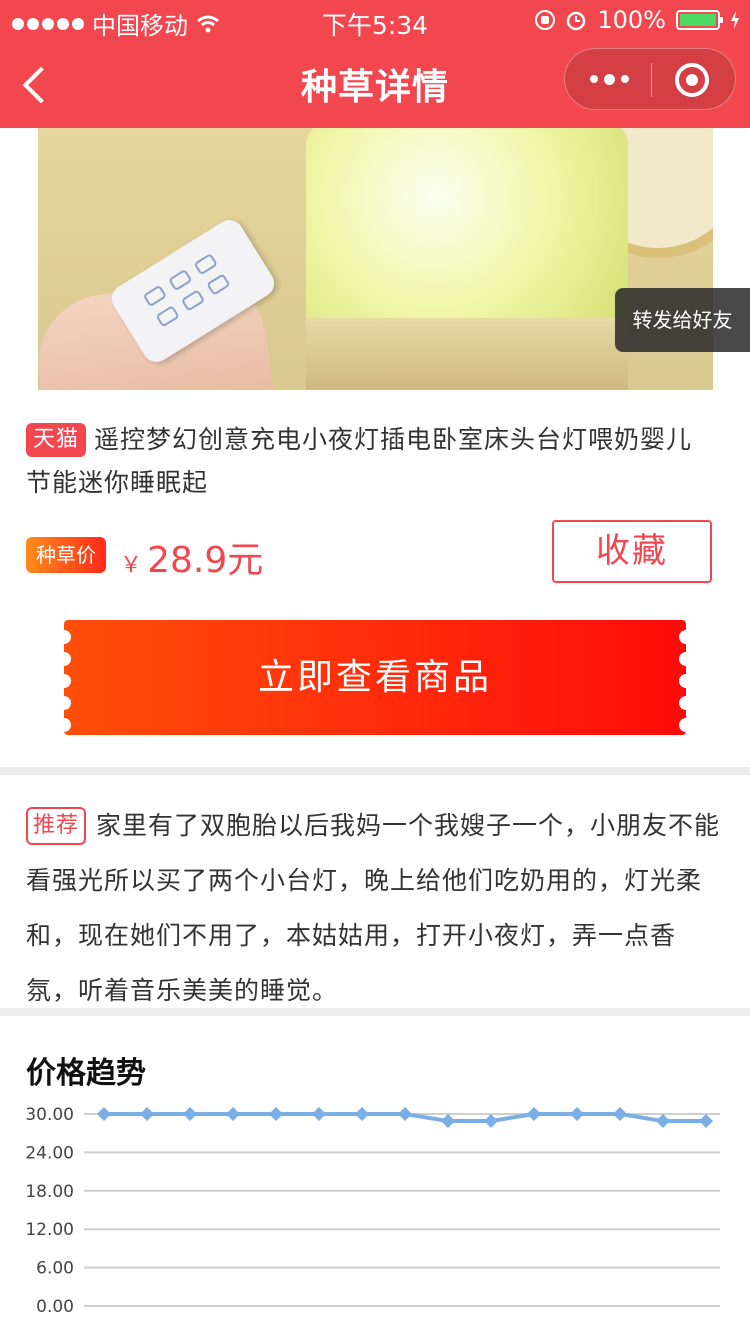 The height and width of the screenshot is (1334, 750). What do you see at coordinates (49, 1115) in the screenshot?
I see `y-tick-label: 30.00` at bounding box center [49, 1115].